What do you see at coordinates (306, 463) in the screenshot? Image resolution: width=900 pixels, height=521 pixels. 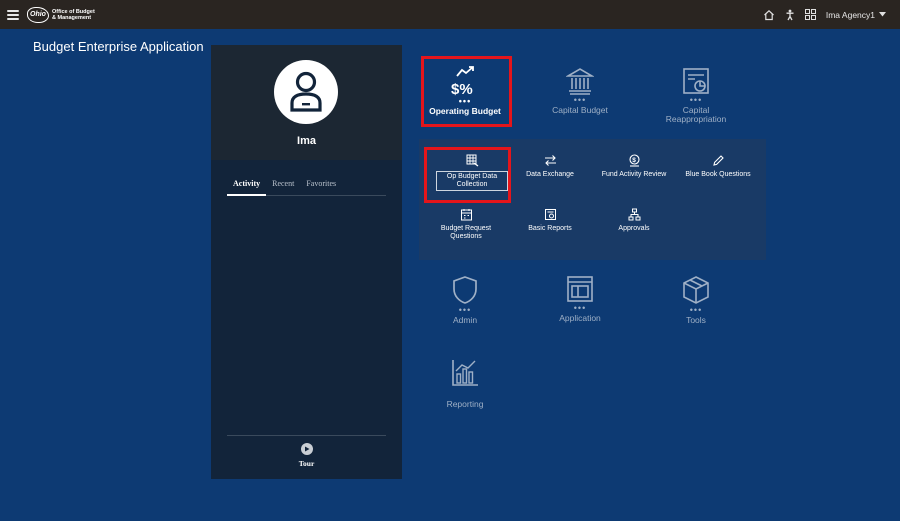 I see `tour-label: Tour` at bounding box center [306, 463].